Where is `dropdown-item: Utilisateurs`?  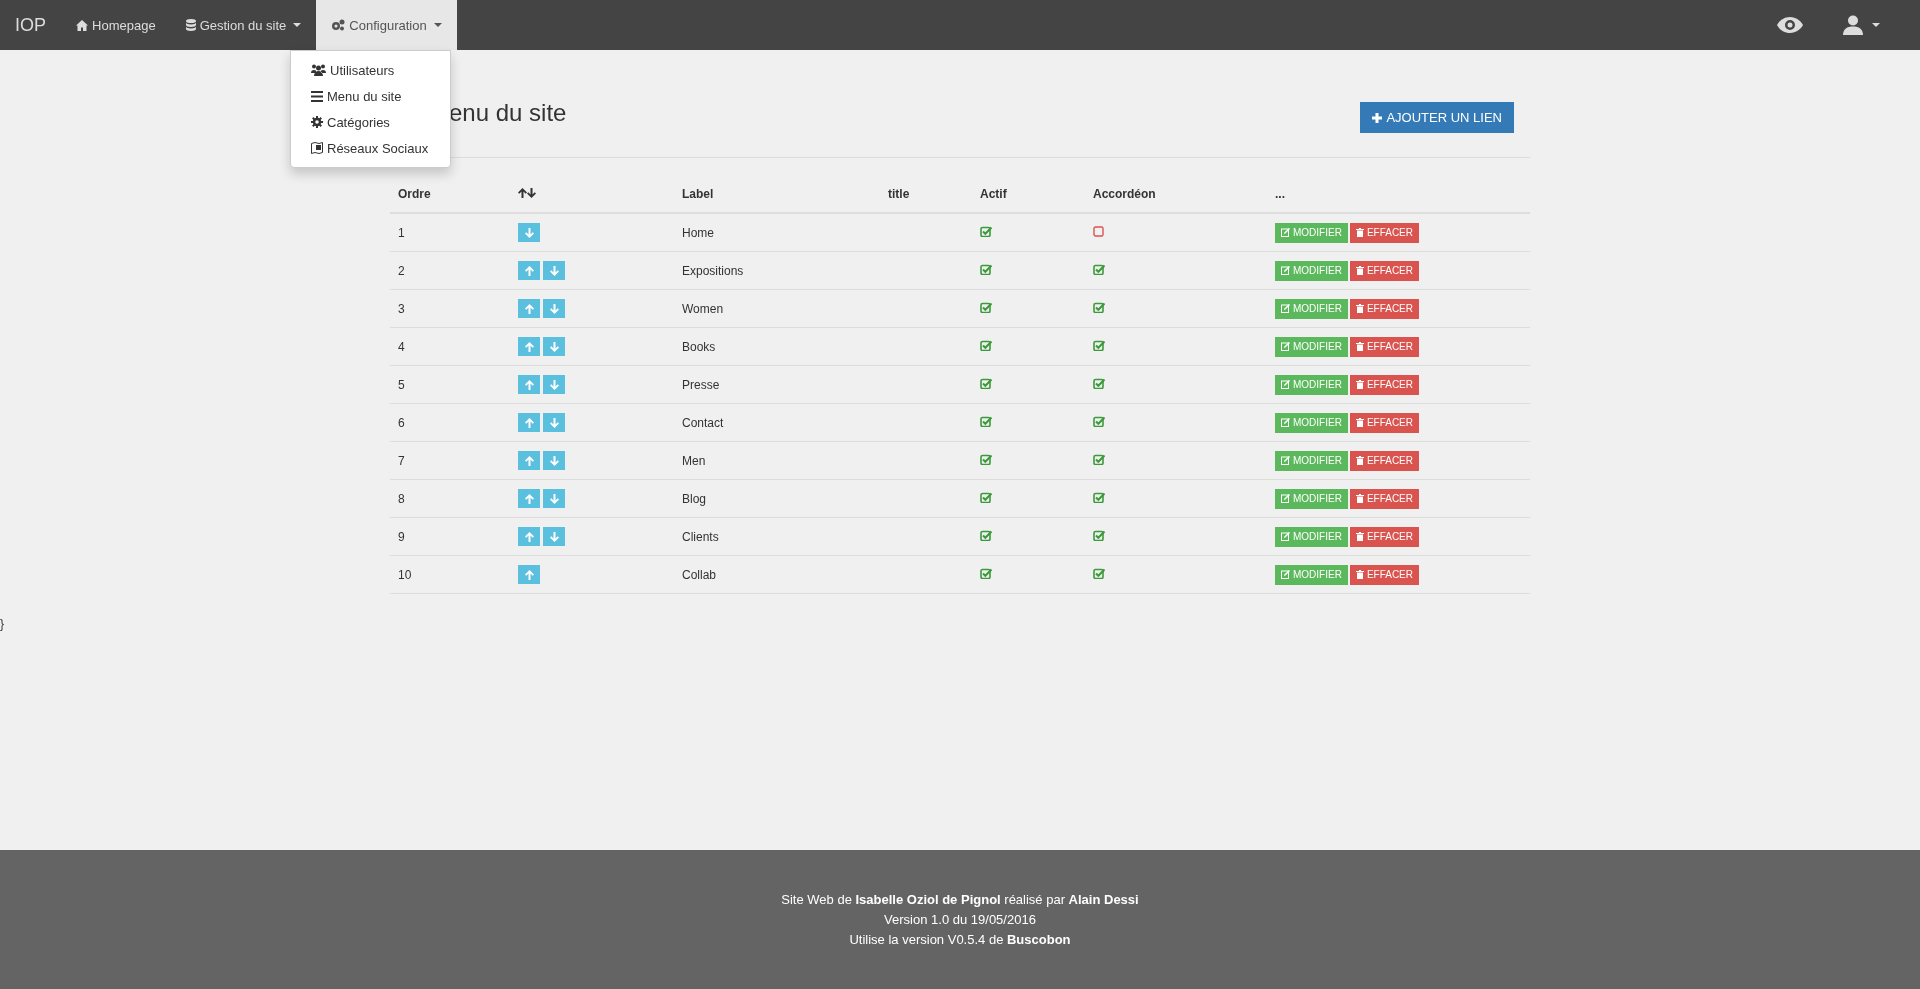
dropdown-item: Utilisateurs is located at coordinates (370, 70).